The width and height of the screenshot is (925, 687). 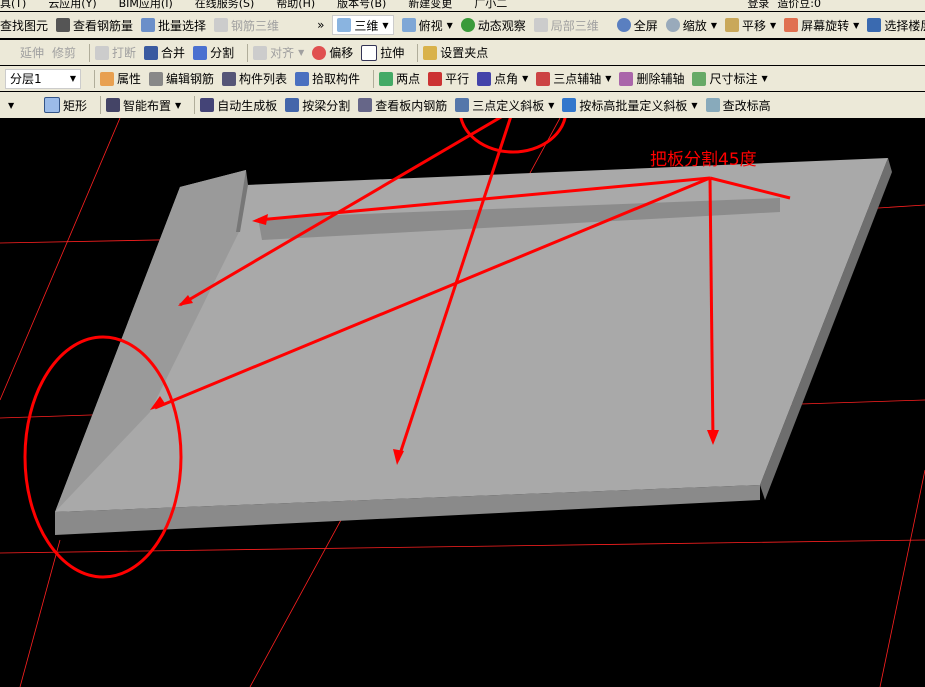 I want to click on pick-component-button: 拾取构件, so click(x=327, y=78).